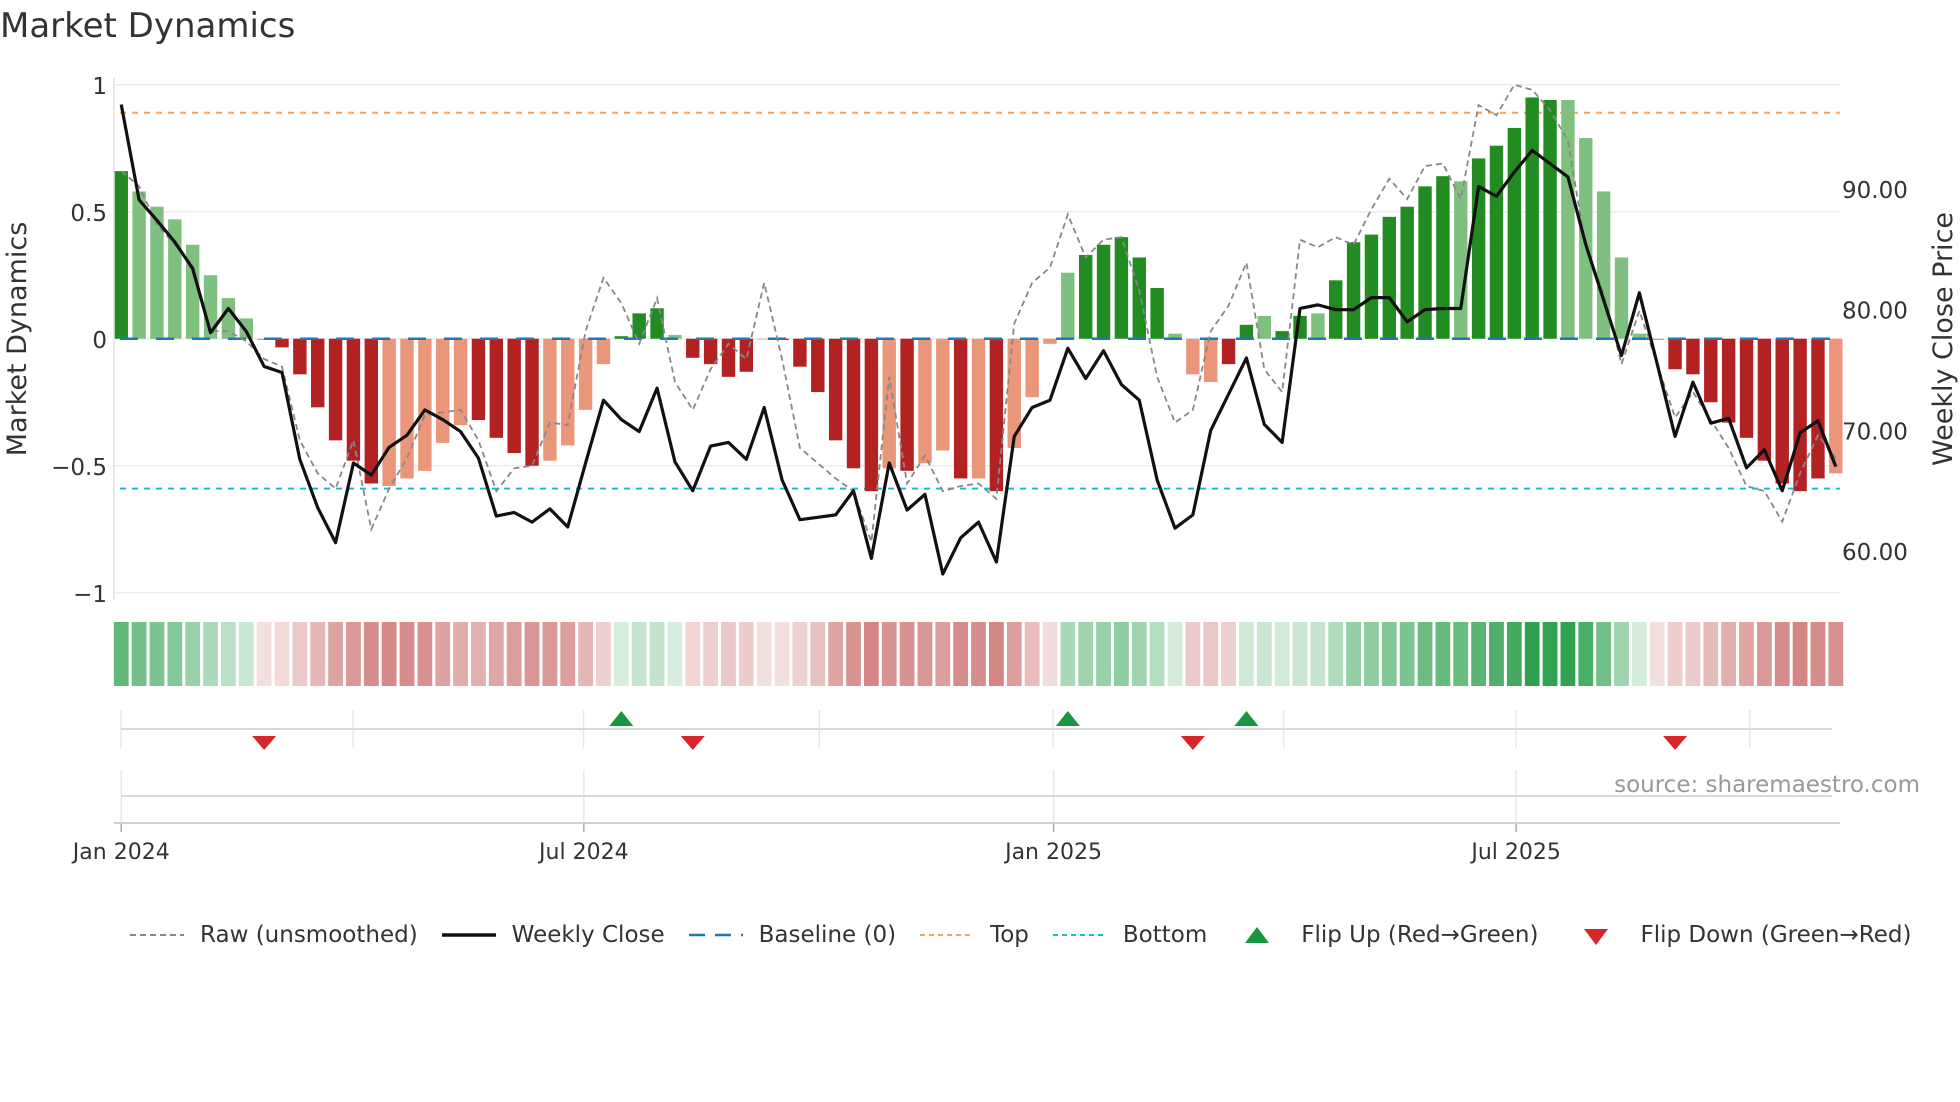 The height and width of the screenshot is (1102, 1960). I want to click on legend-label: Top, so click(1009, 935).